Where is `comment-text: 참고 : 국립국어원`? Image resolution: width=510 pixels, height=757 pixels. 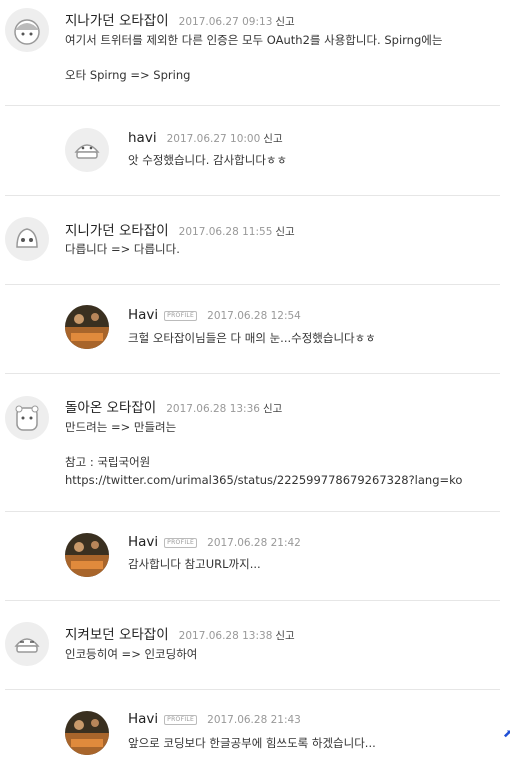 comment-text: 참고 : 국립국어원 is located at coordinates (108, 462).